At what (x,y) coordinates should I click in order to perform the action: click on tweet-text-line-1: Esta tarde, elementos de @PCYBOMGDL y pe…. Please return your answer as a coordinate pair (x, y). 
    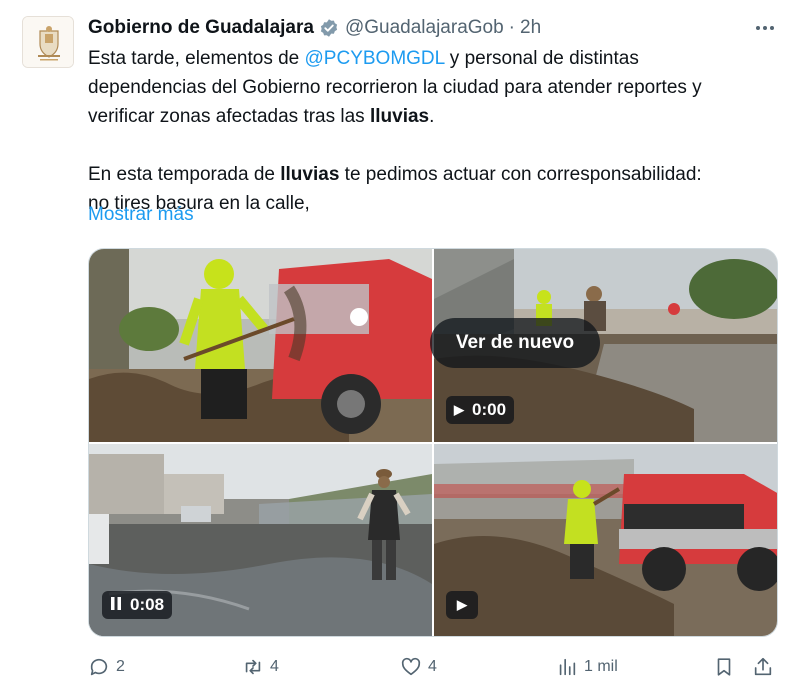
    Looking at the image, I should click on (433, 58).